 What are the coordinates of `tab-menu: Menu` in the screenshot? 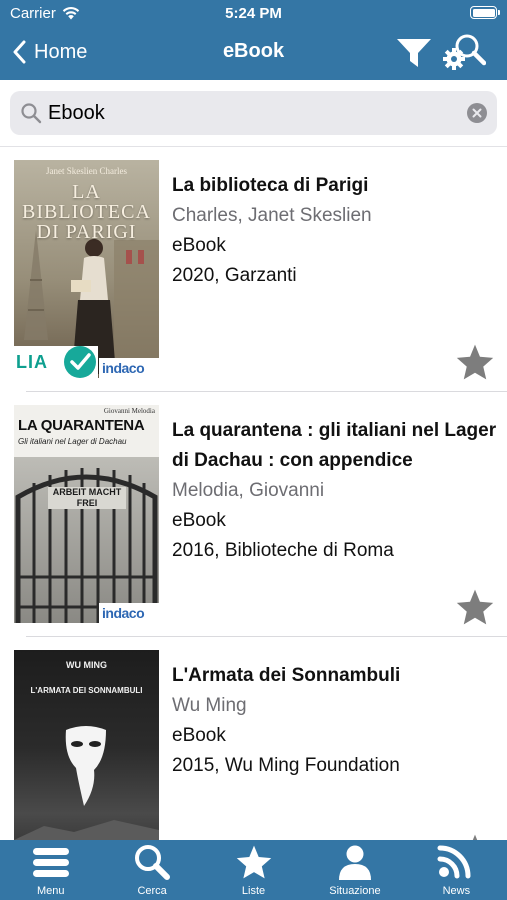 It's located at (50, 870).